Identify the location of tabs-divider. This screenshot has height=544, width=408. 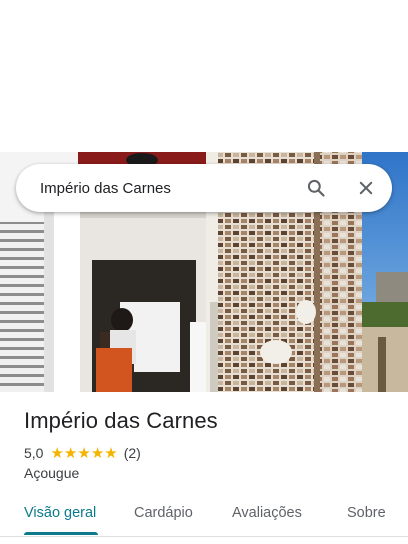
(204, 536).